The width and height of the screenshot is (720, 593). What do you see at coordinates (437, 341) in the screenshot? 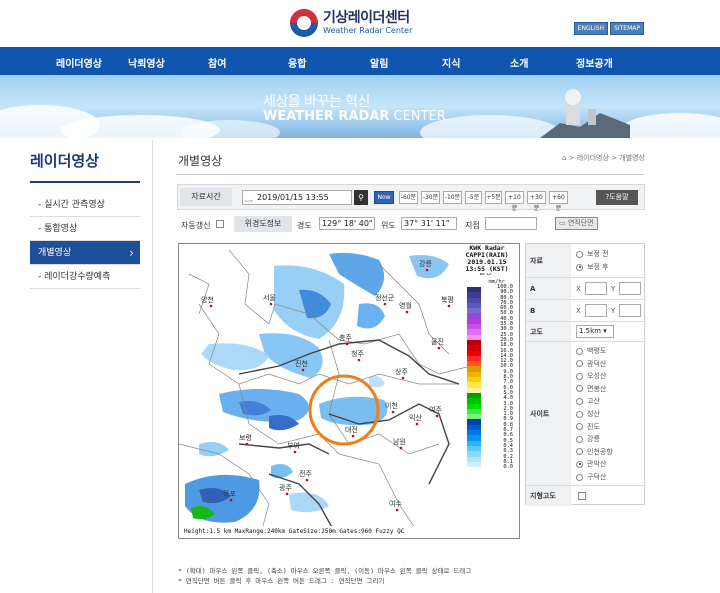
I see `svg-text: 울진` at bounding box center [437, 341].